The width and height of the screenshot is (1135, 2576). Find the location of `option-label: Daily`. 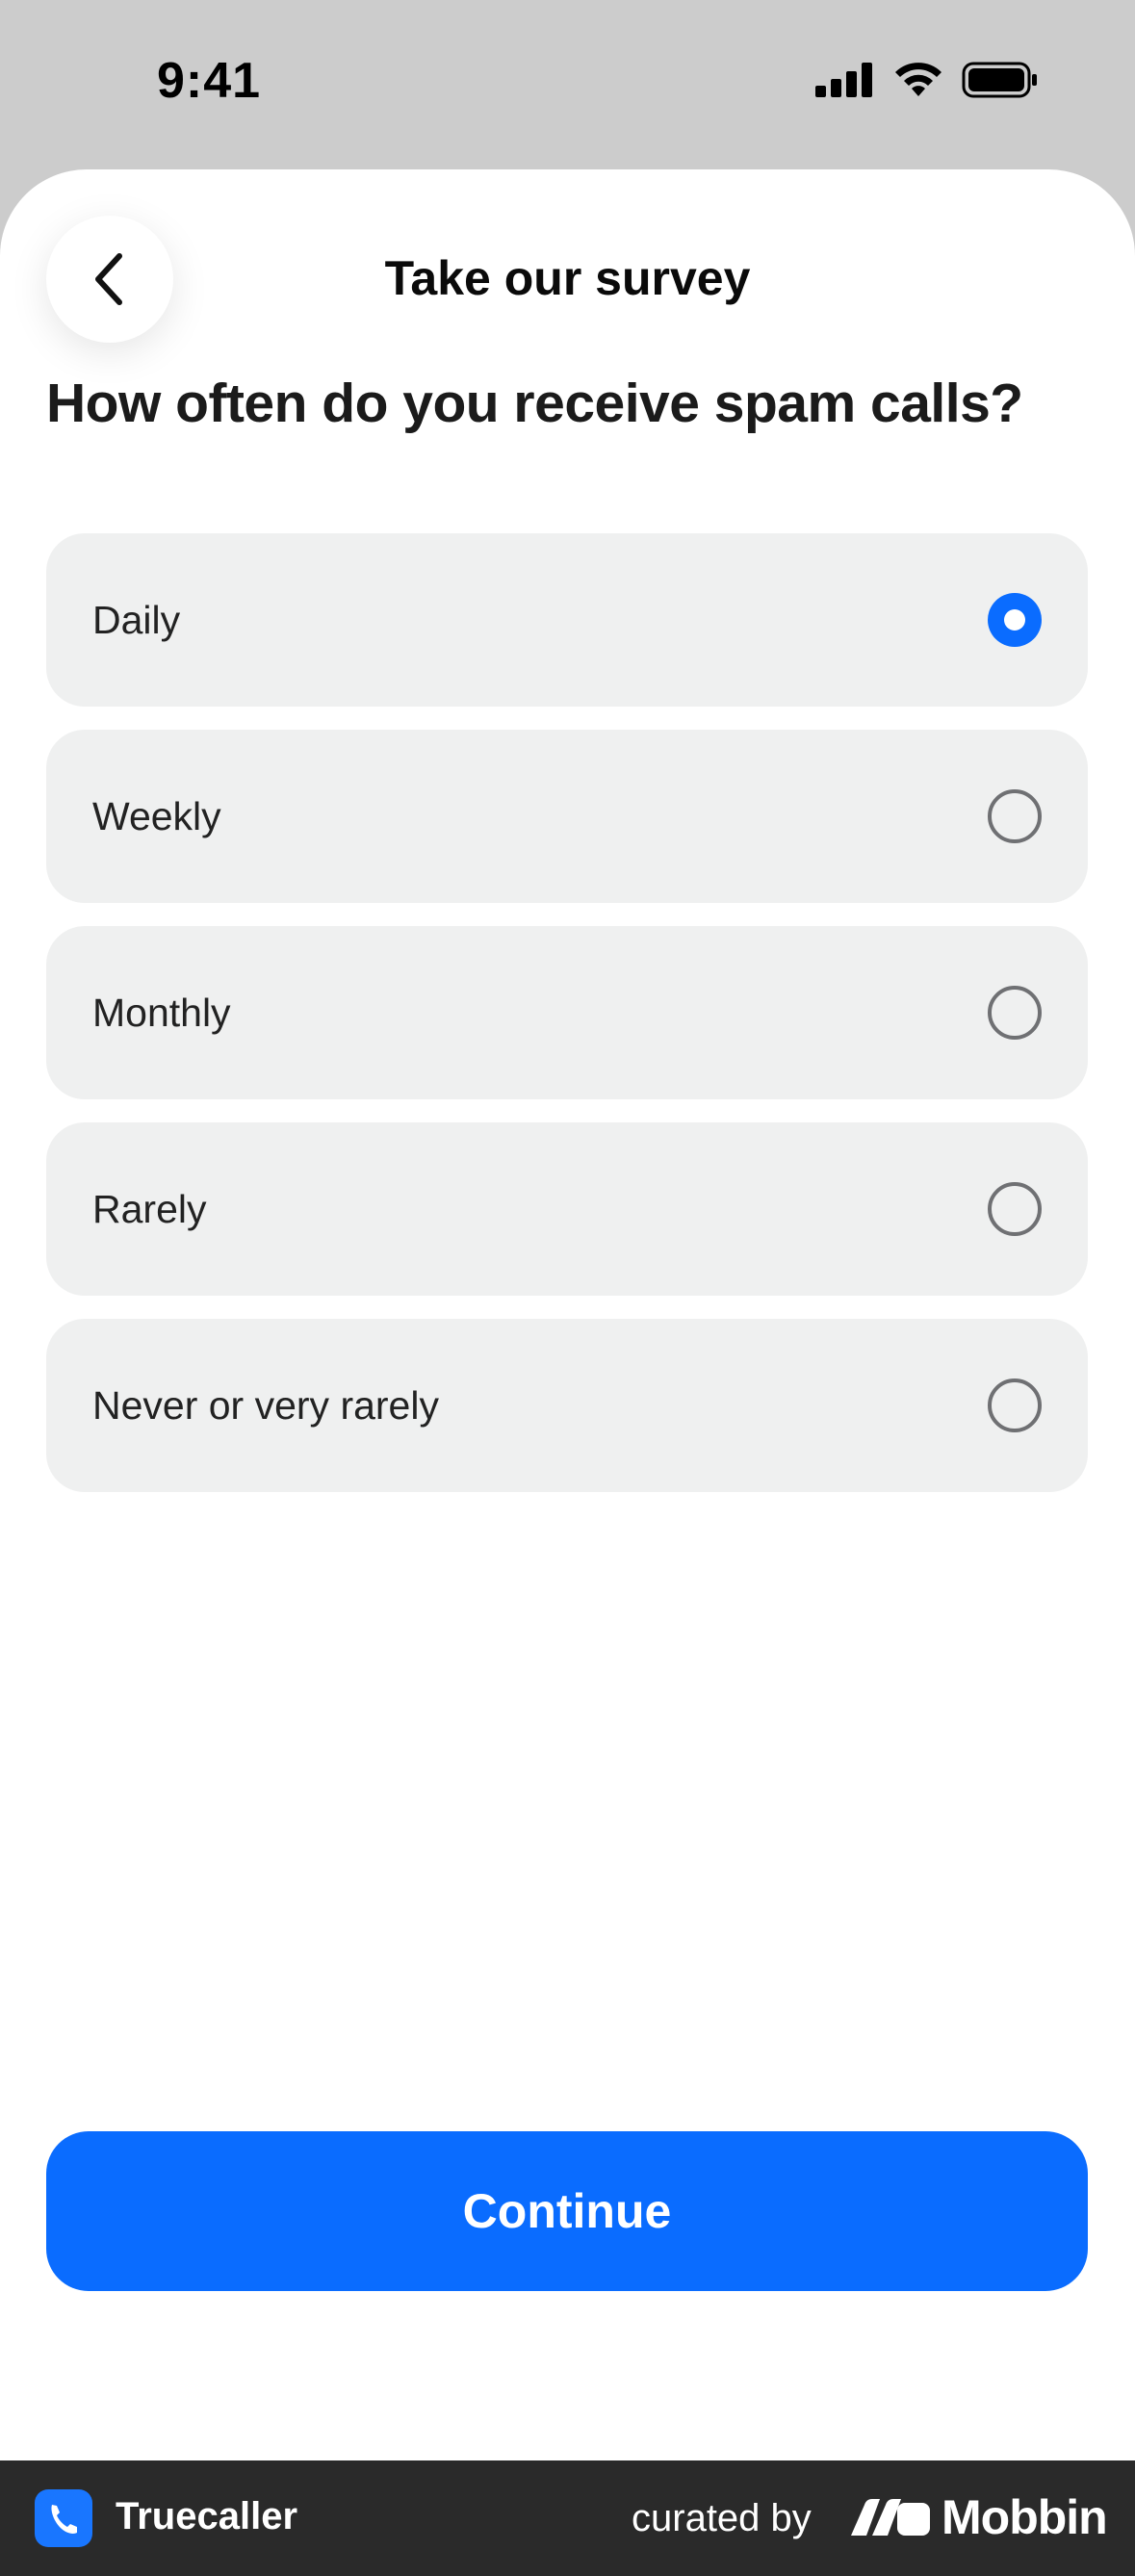

option-label: Daily is located at coordinates (136, 619).